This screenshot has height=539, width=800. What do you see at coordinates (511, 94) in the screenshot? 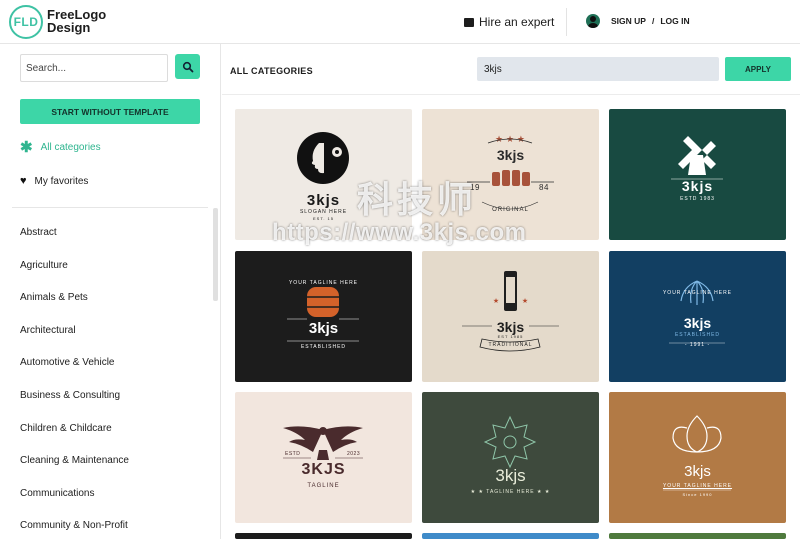
I see `main-divider` at bounding box center [511, 94].